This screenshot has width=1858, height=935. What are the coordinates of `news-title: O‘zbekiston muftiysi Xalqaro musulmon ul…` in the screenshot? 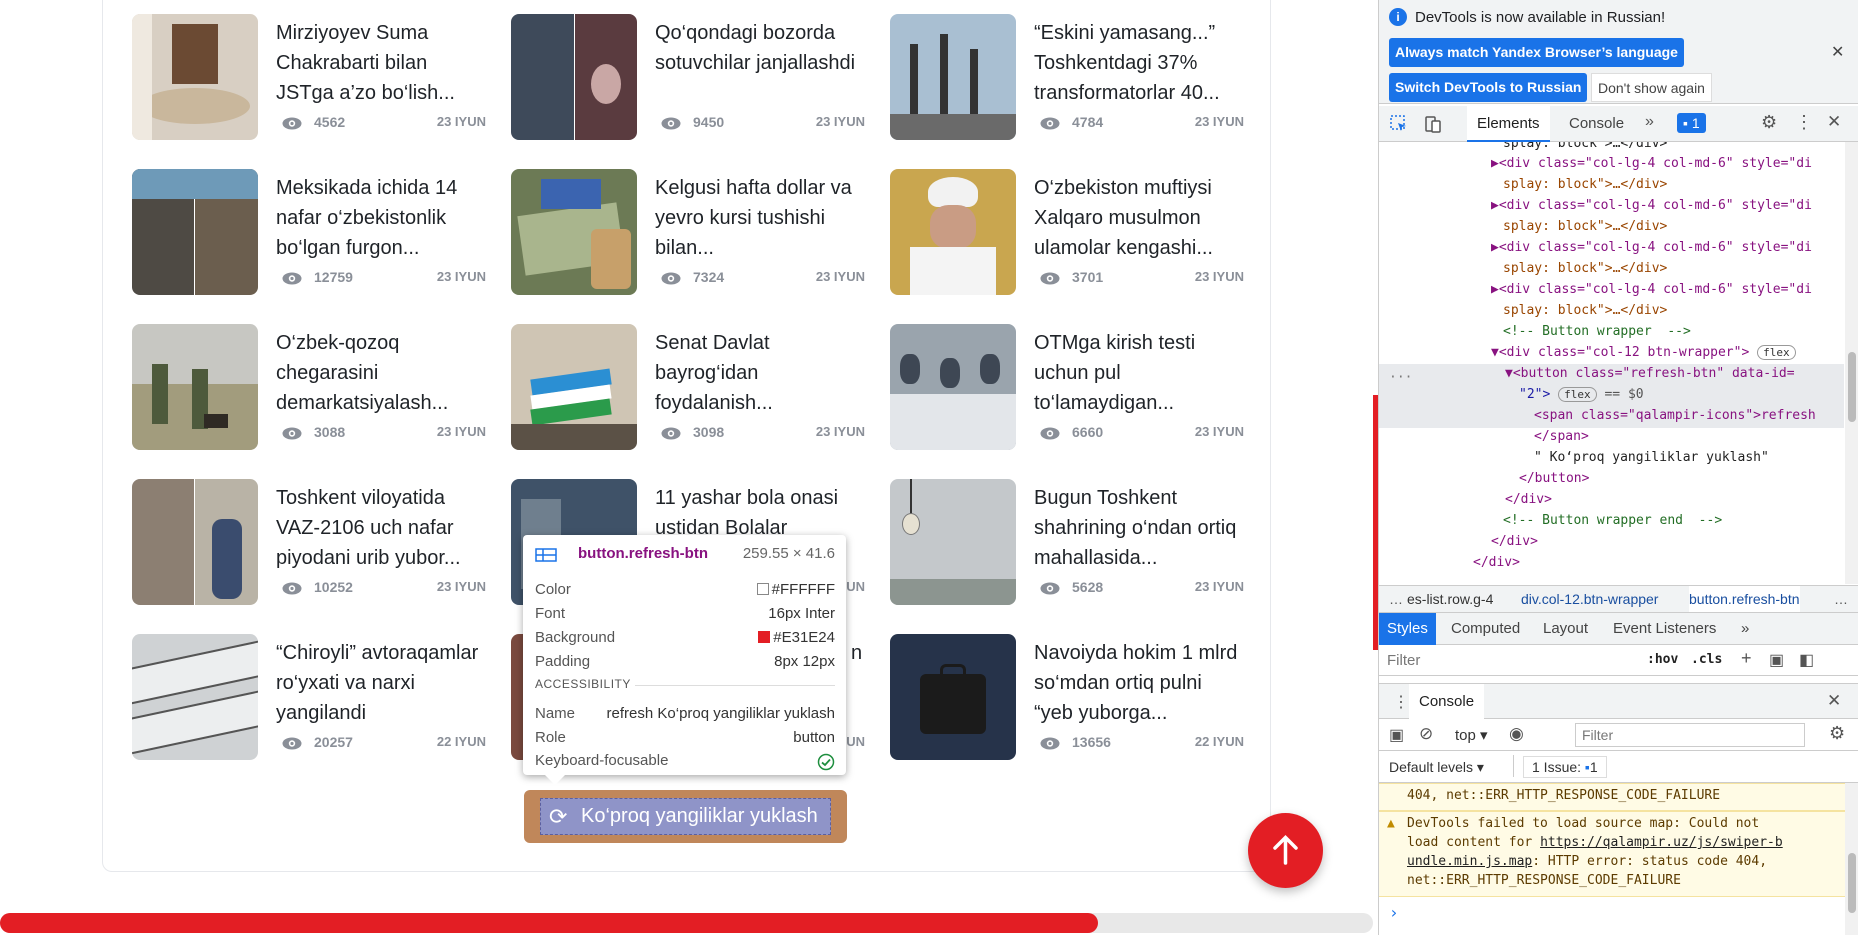 It's located at (1139, 218).